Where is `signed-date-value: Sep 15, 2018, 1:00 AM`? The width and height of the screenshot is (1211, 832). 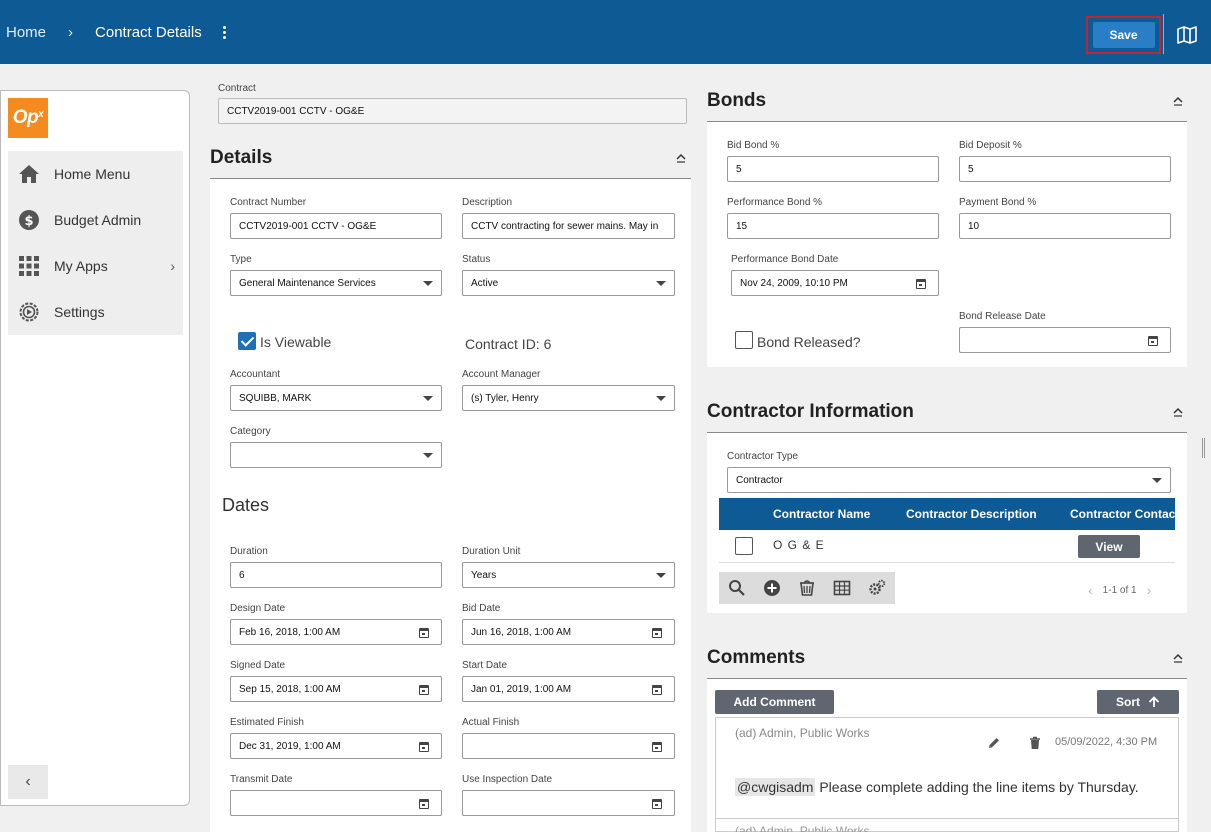 signed-date-value: Sep 15, 2018, 1:00 AM is located at coordinates (290, 689).